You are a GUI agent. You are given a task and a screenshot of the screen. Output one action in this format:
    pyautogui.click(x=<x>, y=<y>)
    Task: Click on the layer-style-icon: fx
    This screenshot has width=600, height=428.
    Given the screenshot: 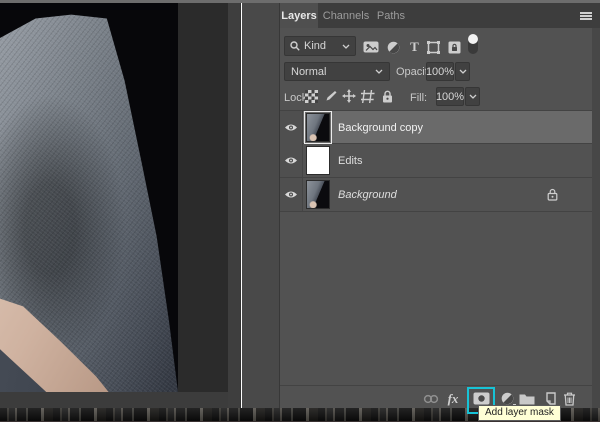 What is the action you would take?
    pyautogui.click(x=453, y=398)
    